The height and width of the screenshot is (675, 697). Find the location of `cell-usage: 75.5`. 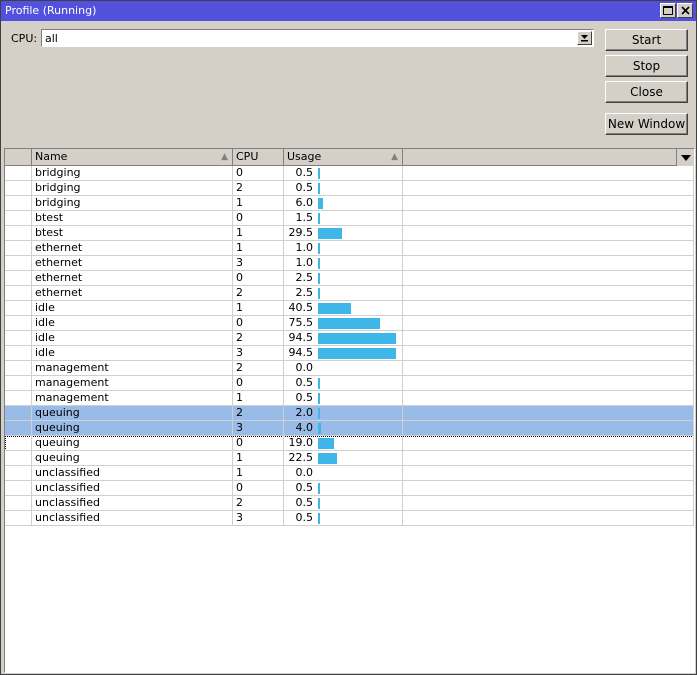

cell-usage: 75.5 is located at coordinates (343, 323).